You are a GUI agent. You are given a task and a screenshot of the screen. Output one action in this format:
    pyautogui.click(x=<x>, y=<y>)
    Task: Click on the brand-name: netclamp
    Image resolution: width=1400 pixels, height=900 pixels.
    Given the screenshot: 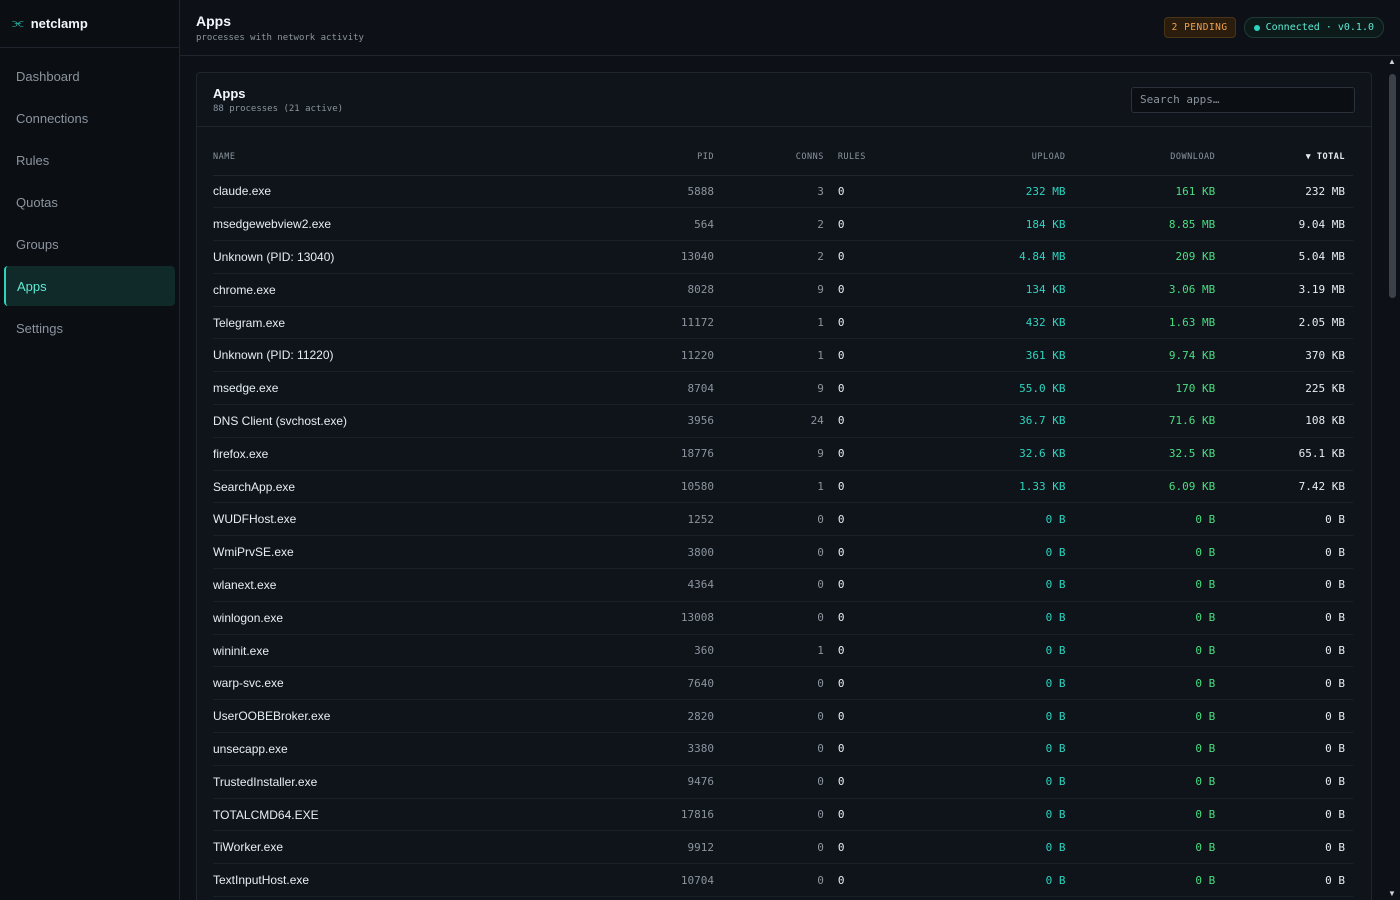 What is the action you would take?
    pyautogui.click(x=59, y=23)
    